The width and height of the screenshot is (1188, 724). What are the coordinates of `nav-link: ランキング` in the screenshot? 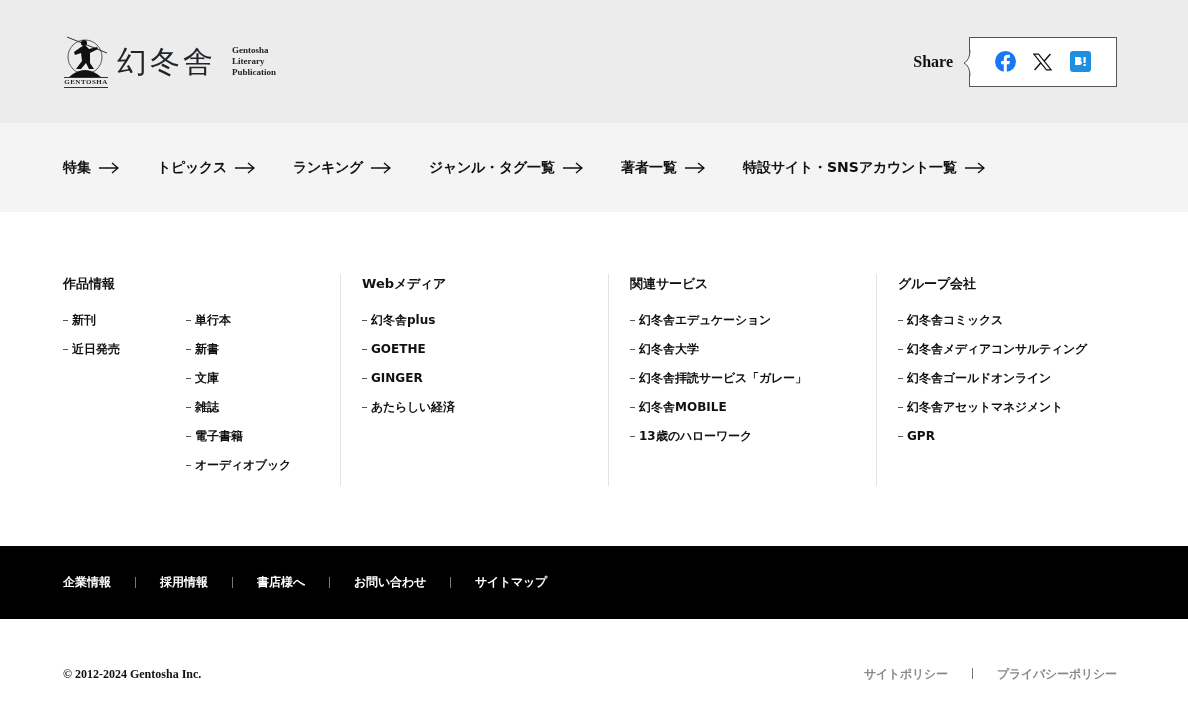 It's located at (342, 167).